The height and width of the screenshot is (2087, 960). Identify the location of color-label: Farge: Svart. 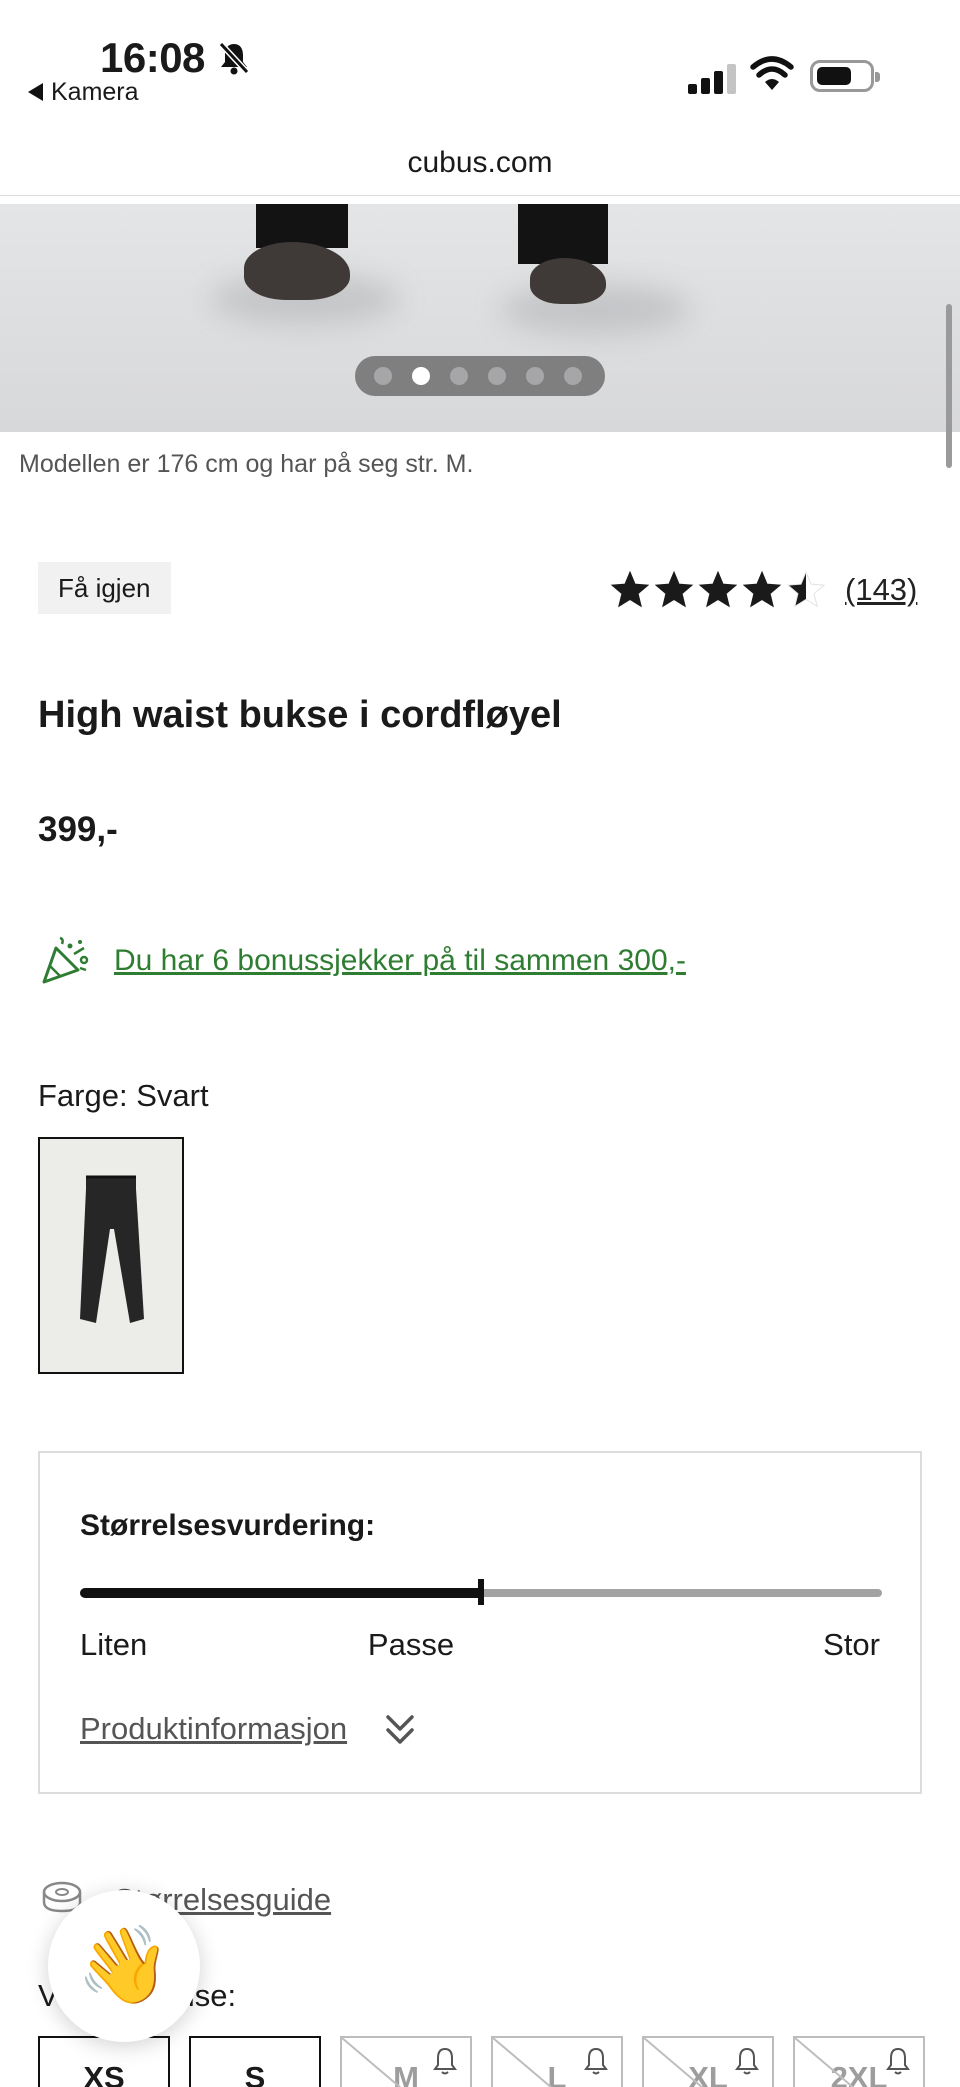
(123, 1095).